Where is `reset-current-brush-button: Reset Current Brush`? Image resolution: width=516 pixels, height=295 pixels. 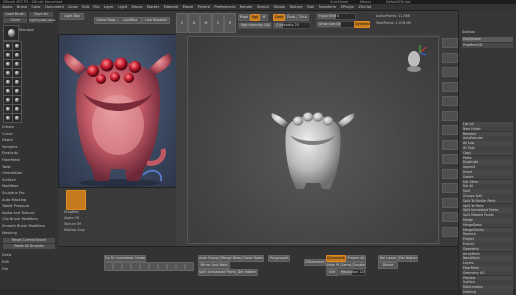
reset-current-brush-button: Reset Current Brush is located at coordinates (29, 240).